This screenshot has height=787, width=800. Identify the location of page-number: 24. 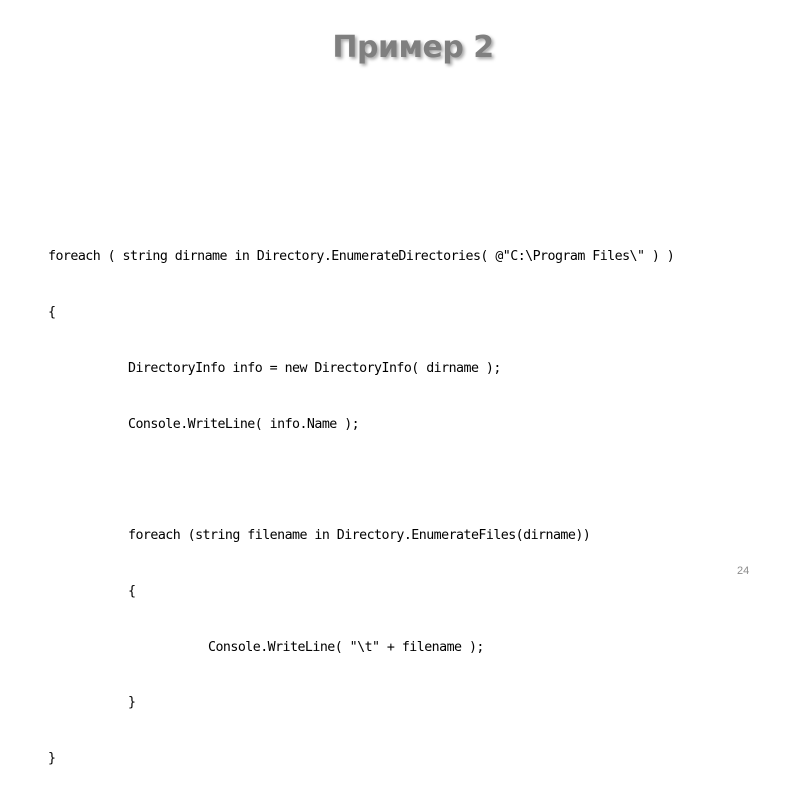
(743, 571).